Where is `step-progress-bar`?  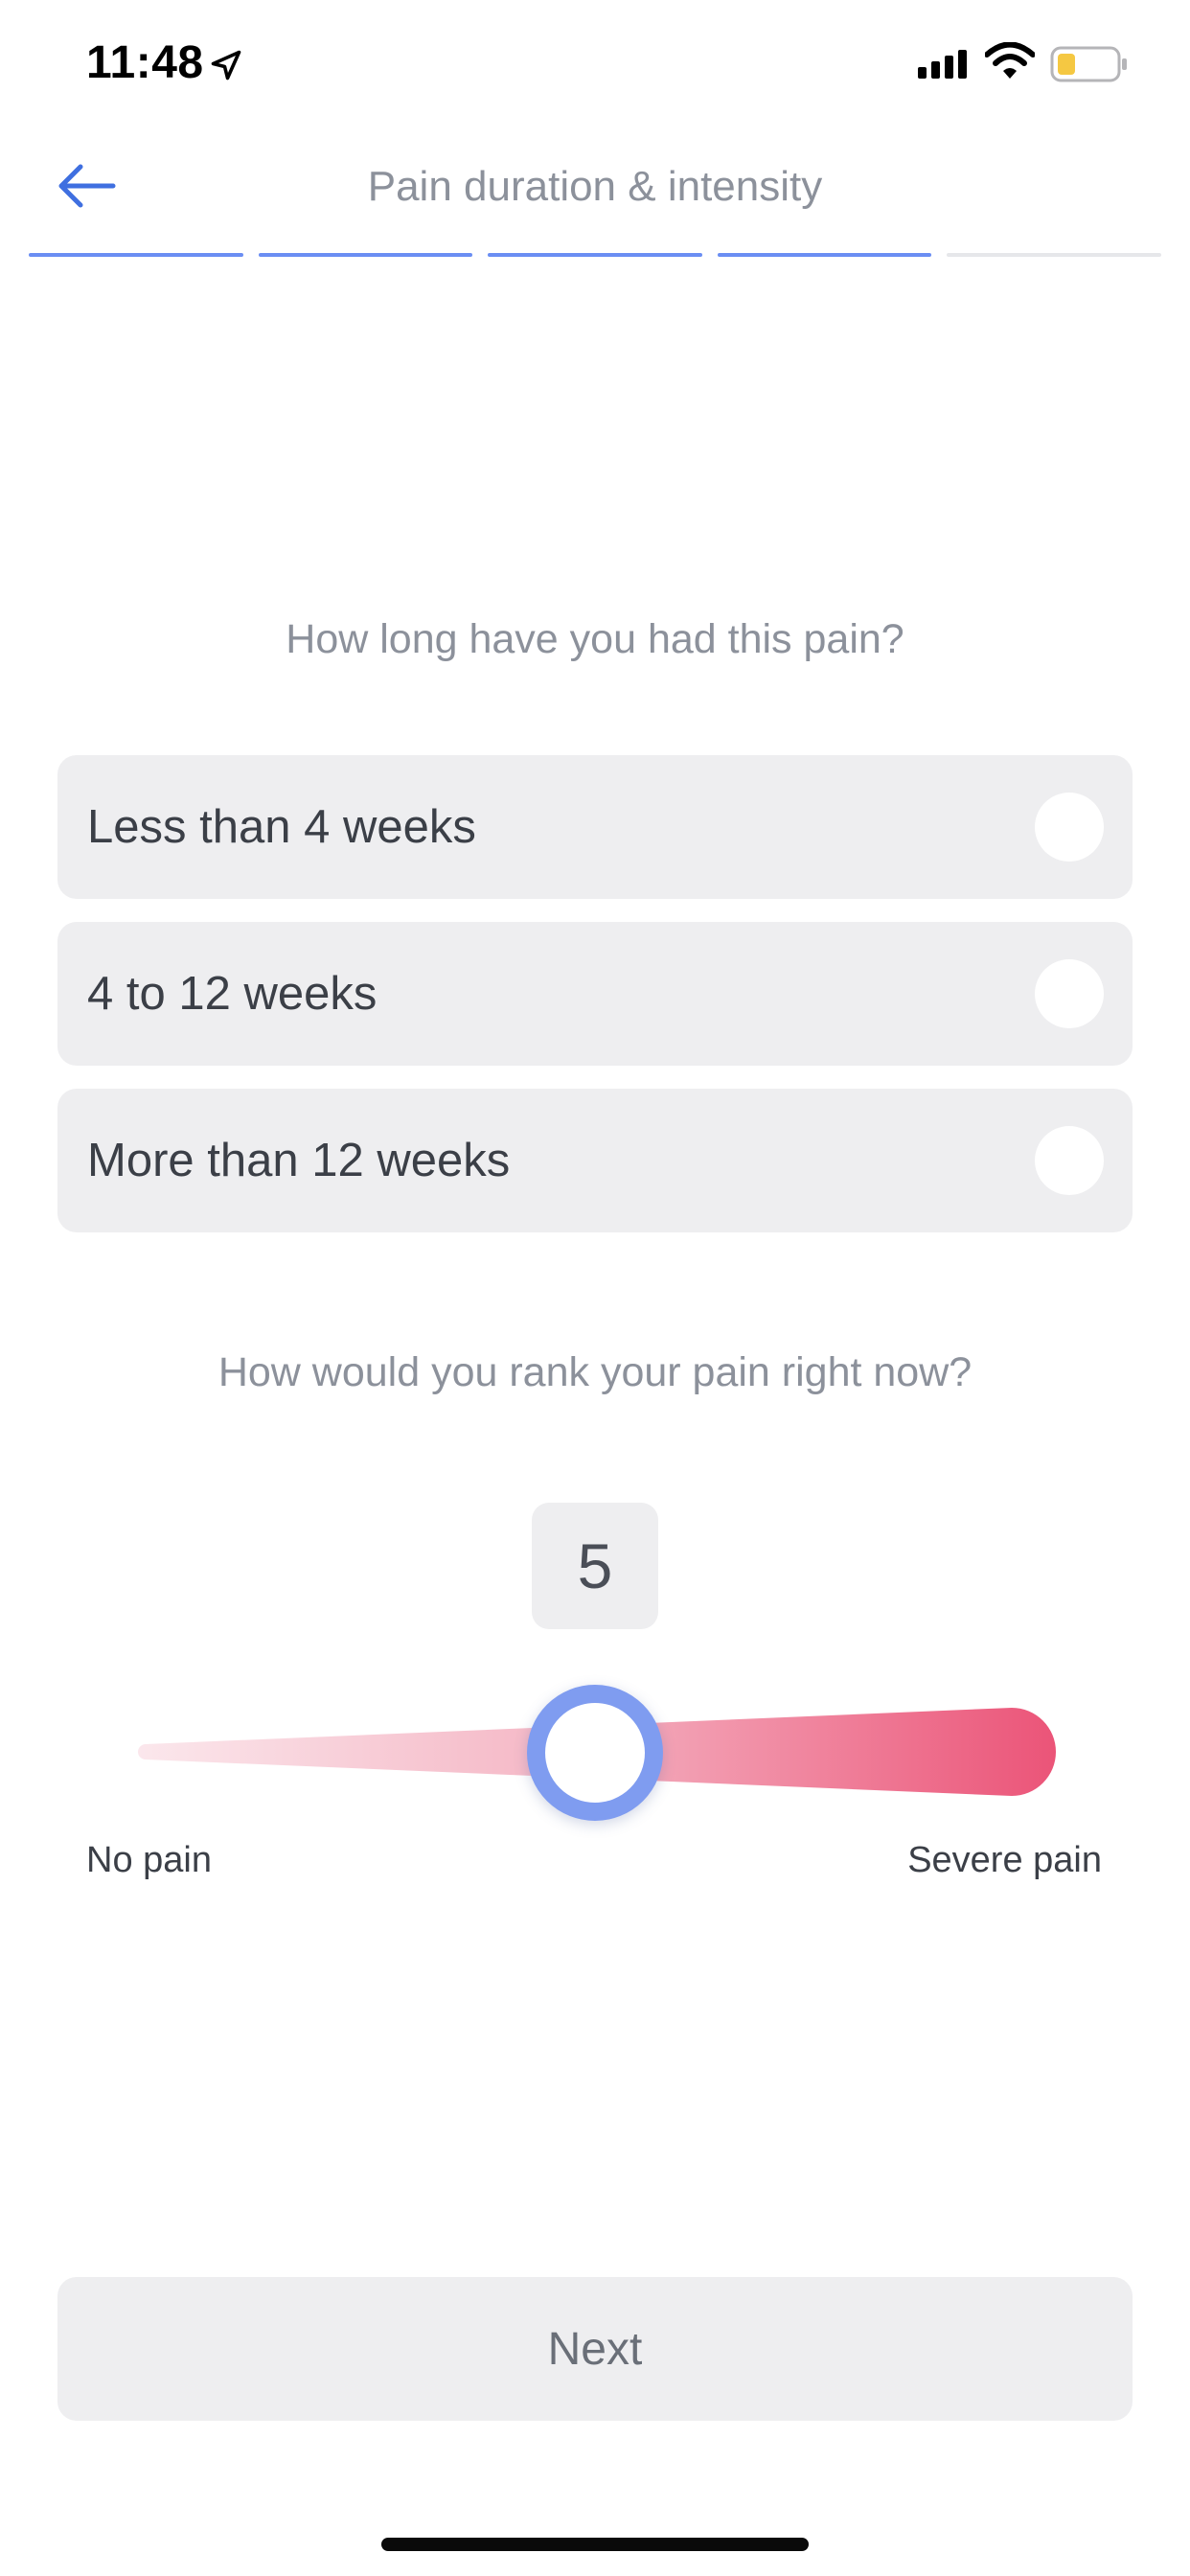 step-progress-bar is located at coordinates (595, 255).